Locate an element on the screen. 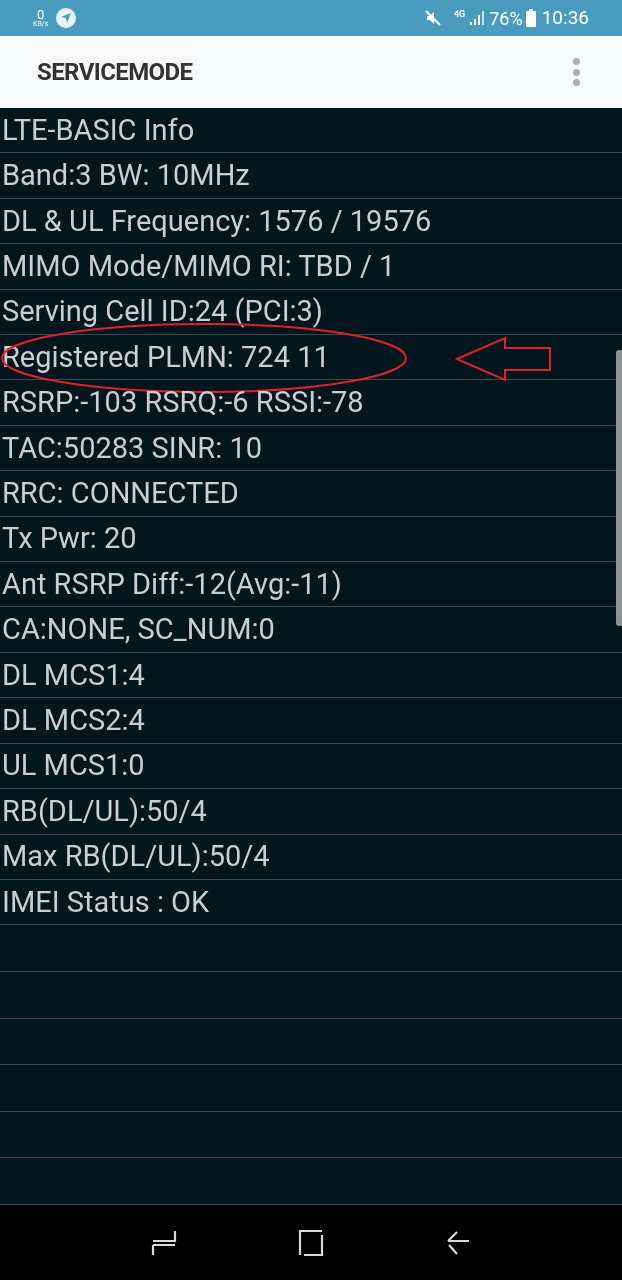 Image resolution: width=622 pixels, height=1280 pixels. info-line: LTE-BASIC Info is located at coordinates (98, 130).